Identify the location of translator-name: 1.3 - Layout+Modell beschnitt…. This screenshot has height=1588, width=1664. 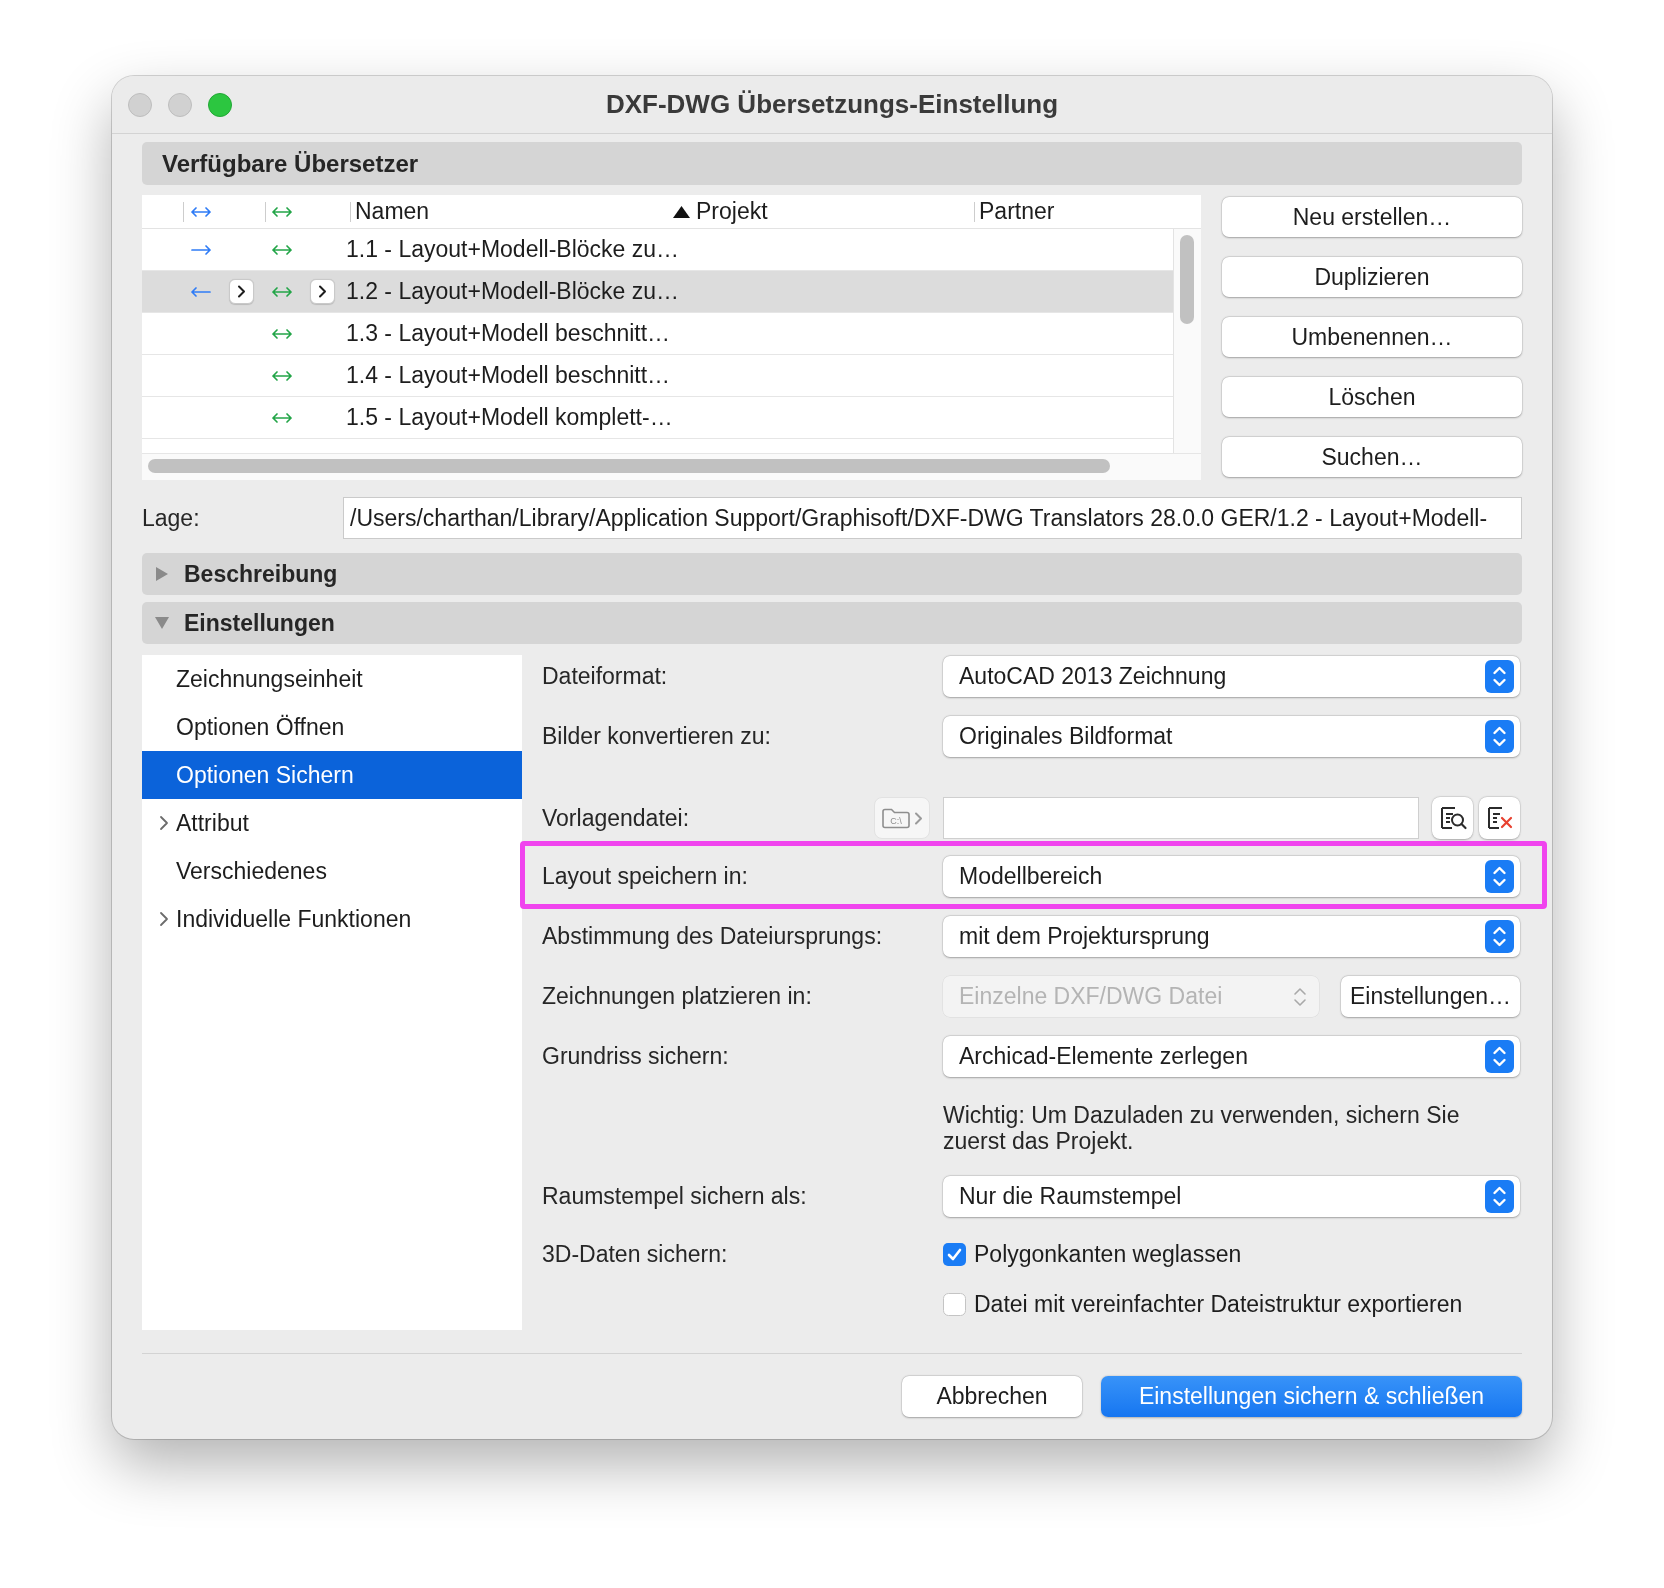
(508, 333).